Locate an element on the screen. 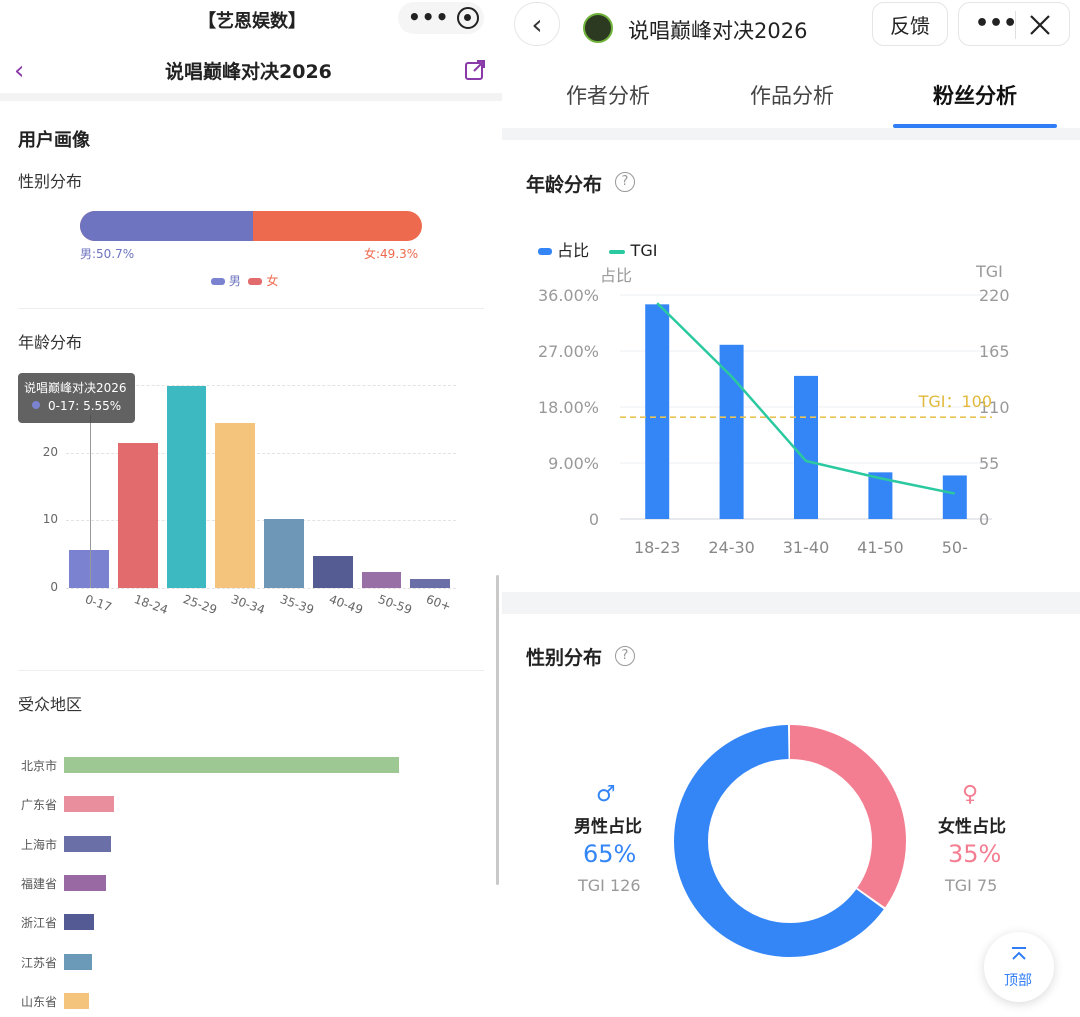 The height and width of the screenshot is (1017, 1080). age-tooltip: 说唱巅峰对决2026 0-17: 5.55% is located at coordinates (76, 398).